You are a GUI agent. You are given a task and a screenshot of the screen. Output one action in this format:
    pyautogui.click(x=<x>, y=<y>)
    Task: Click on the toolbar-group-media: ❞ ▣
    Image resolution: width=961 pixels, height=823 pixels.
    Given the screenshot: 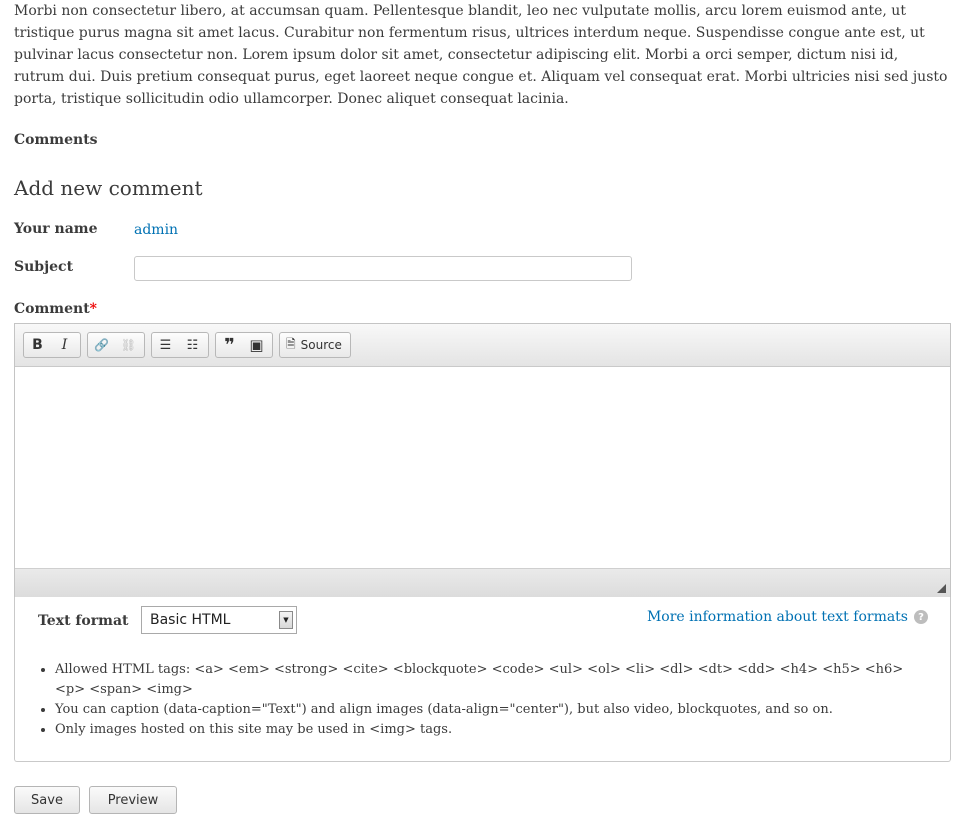 What is the action you would take?
    pyautogui.click(x=244, y=345)
    